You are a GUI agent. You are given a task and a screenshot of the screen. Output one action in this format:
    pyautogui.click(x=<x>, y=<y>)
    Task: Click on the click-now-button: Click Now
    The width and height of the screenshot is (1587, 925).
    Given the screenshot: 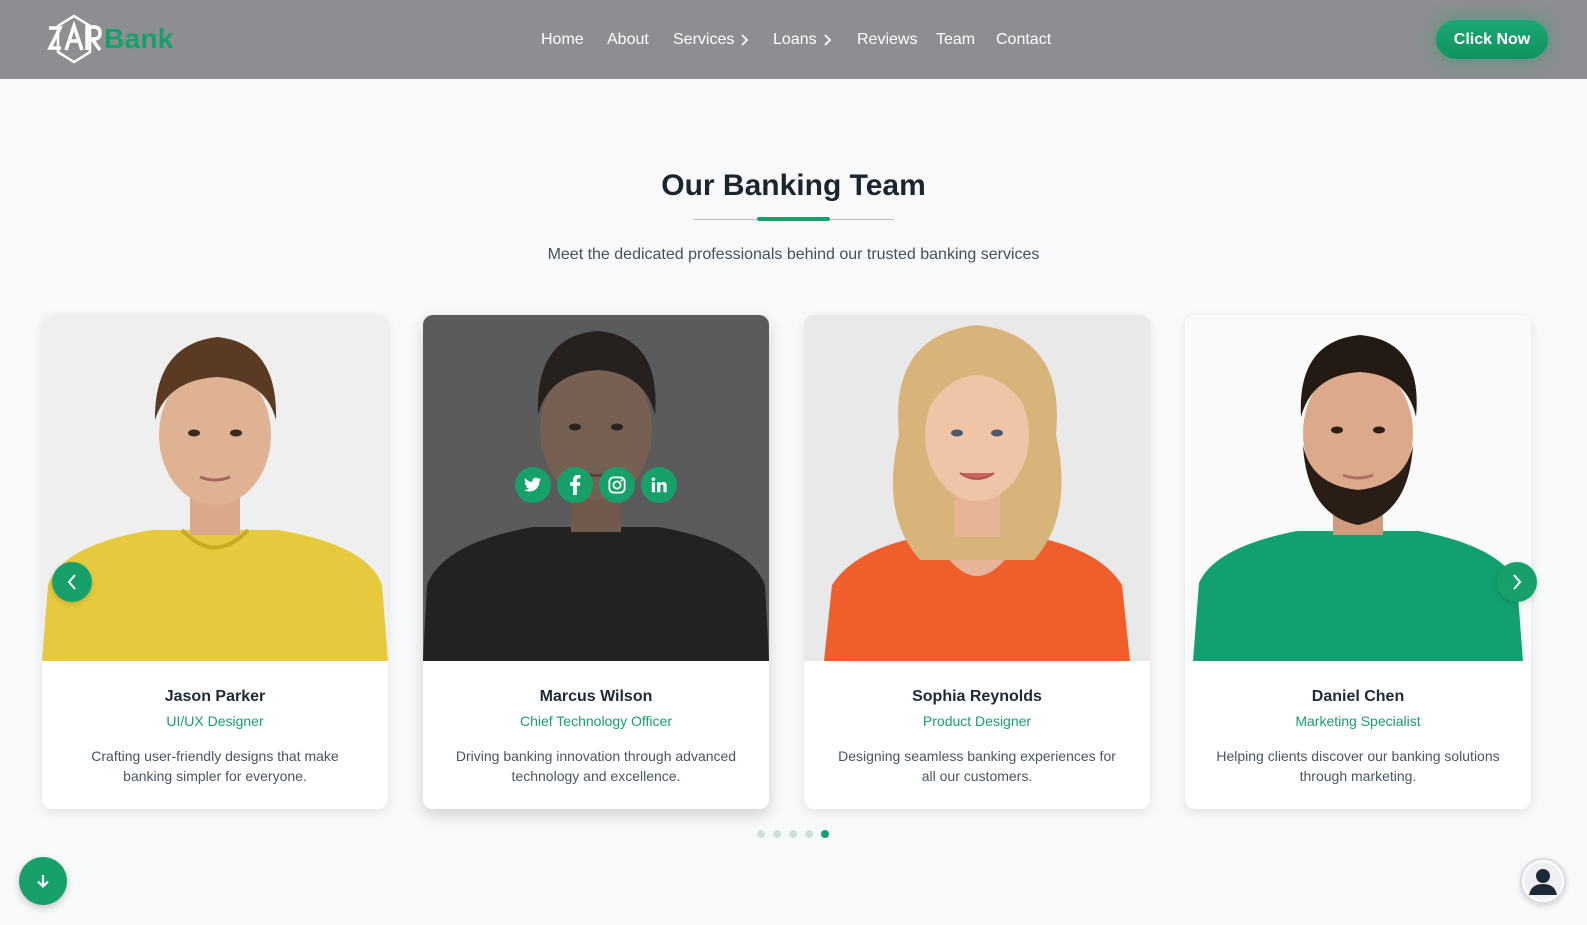 What is the action you would take?
    pyautogui.click(x=1492, y=39)
    